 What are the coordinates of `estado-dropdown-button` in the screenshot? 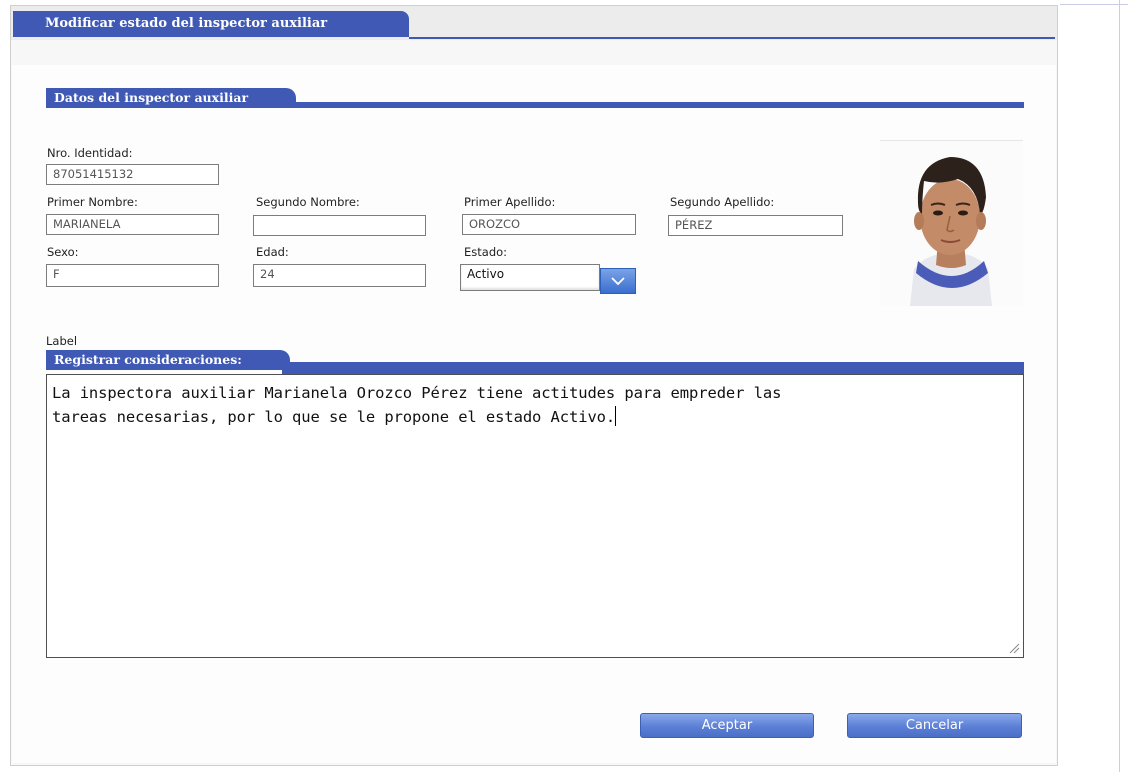 It's located at (618, 281).